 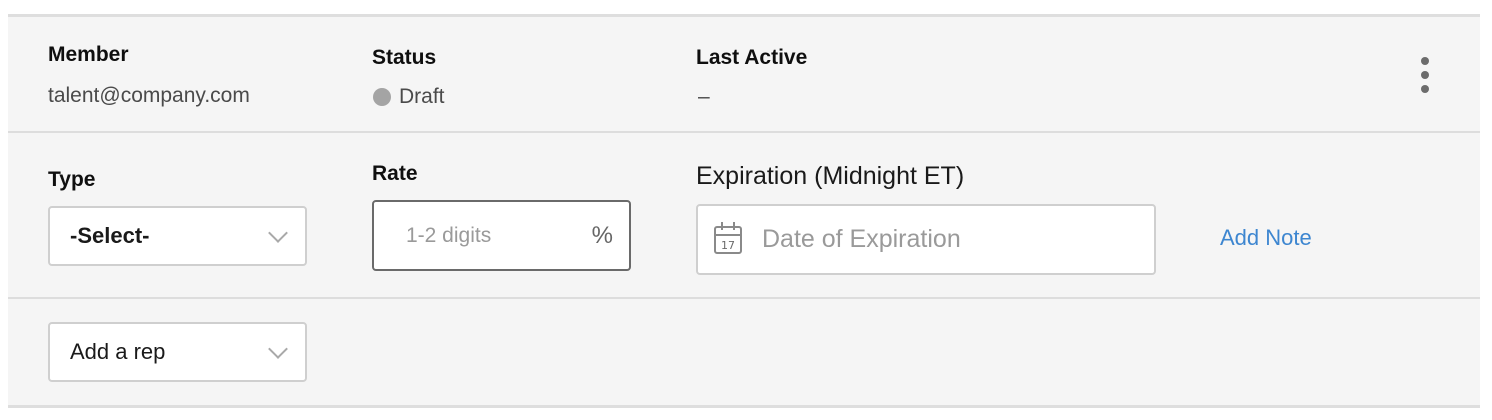 What do you see at coordinates (728, 237) in the screenshot?
I see `calendar-icon: 17` at bounding box center [728, 237].